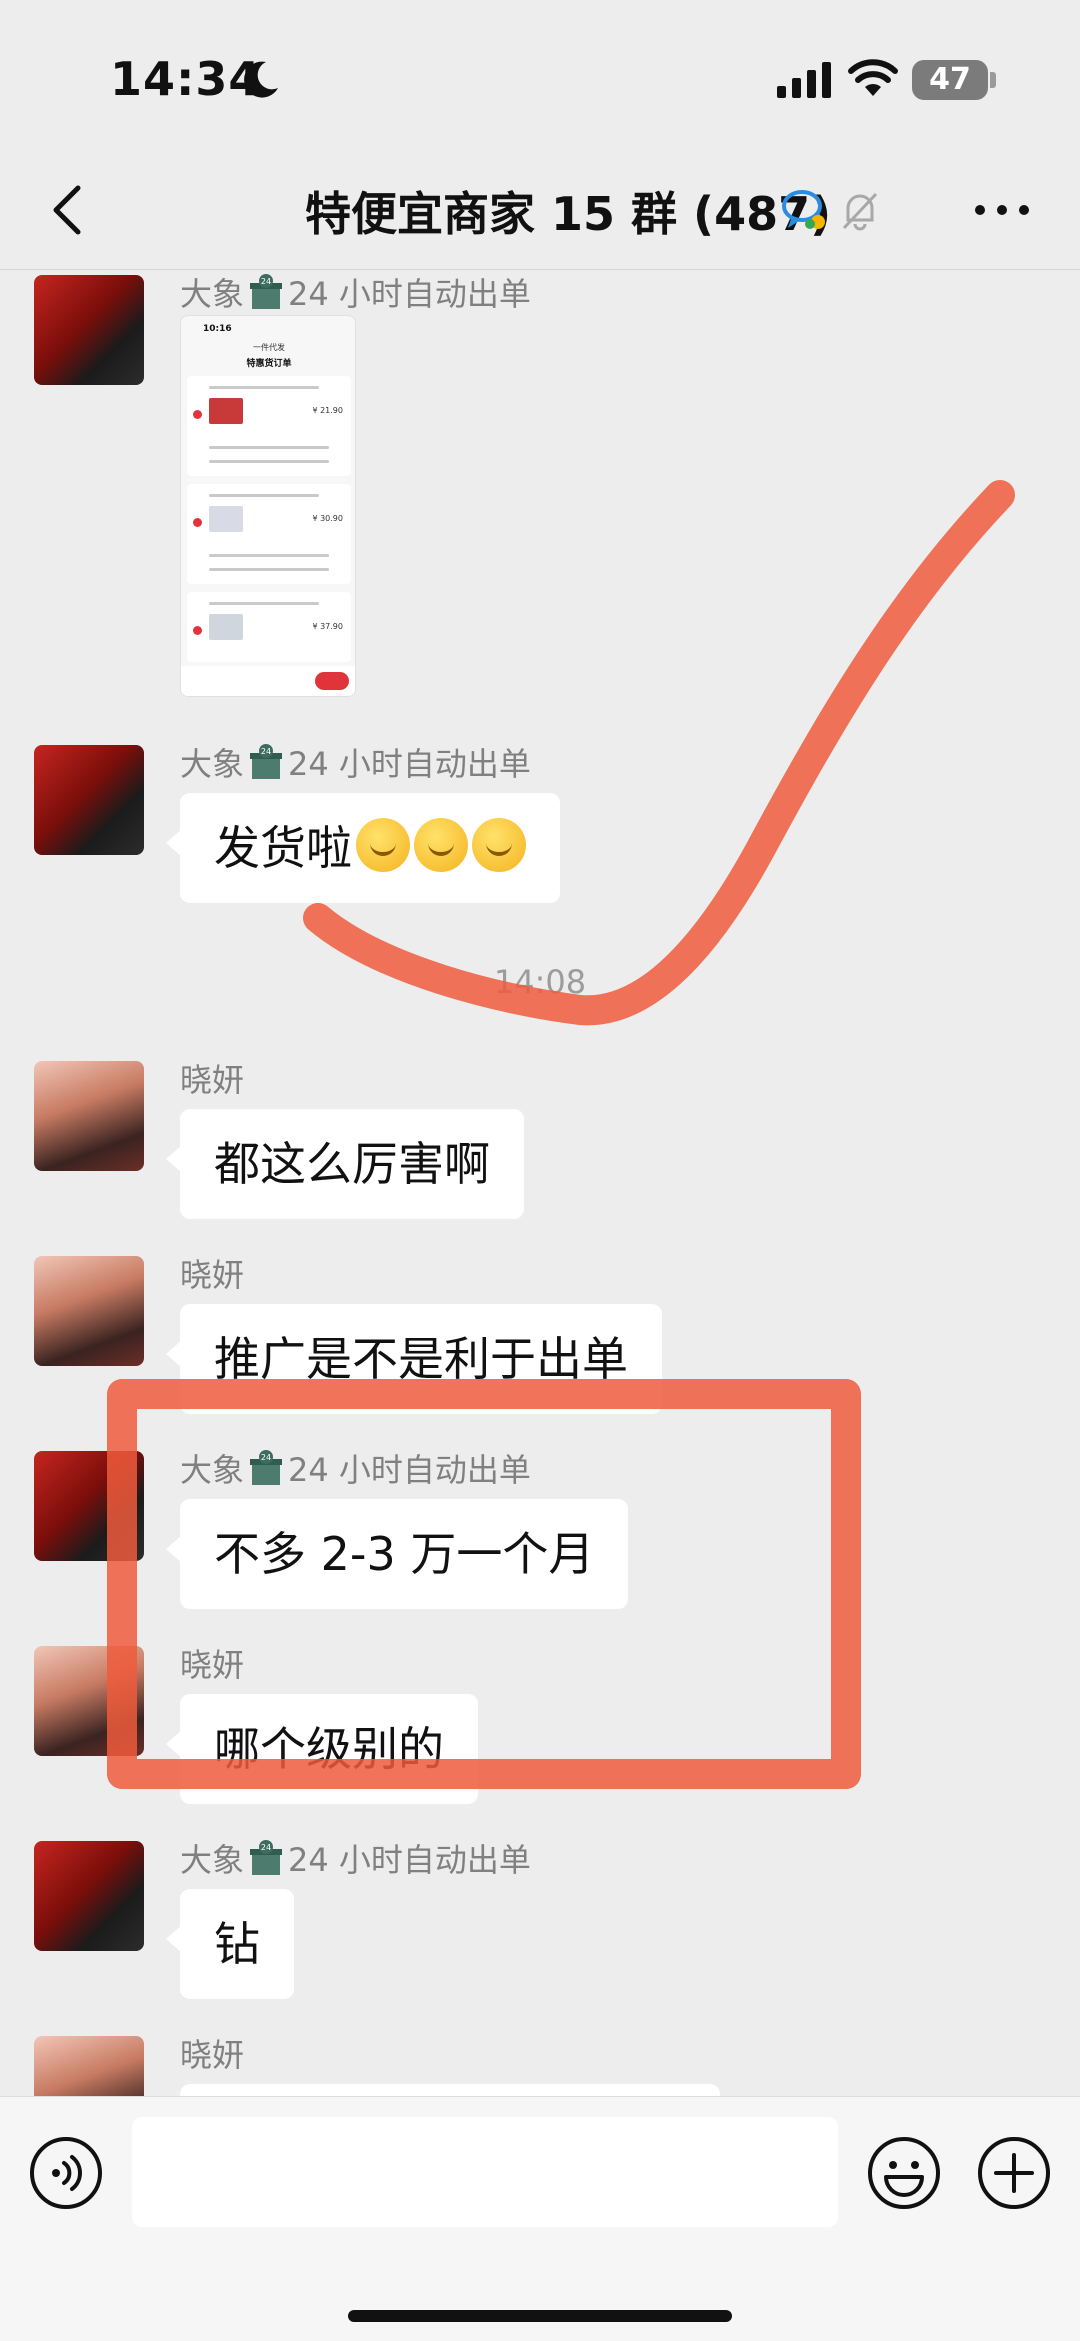 The width and height of the screenshot is (1080, 2341). I want to click on status-bar: 14:34 47, so click(540, 75).